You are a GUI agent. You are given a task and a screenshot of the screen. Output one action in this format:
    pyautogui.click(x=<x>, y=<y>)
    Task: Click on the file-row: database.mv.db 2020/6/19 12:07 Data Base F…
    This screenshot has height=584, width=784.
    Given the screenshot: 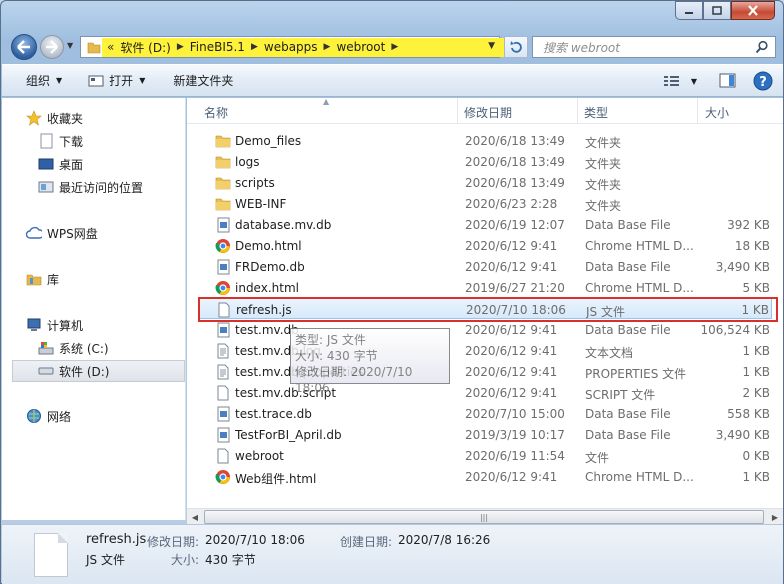 What is the action you would take?
    pyautogui.click(x=485, y=224)
    